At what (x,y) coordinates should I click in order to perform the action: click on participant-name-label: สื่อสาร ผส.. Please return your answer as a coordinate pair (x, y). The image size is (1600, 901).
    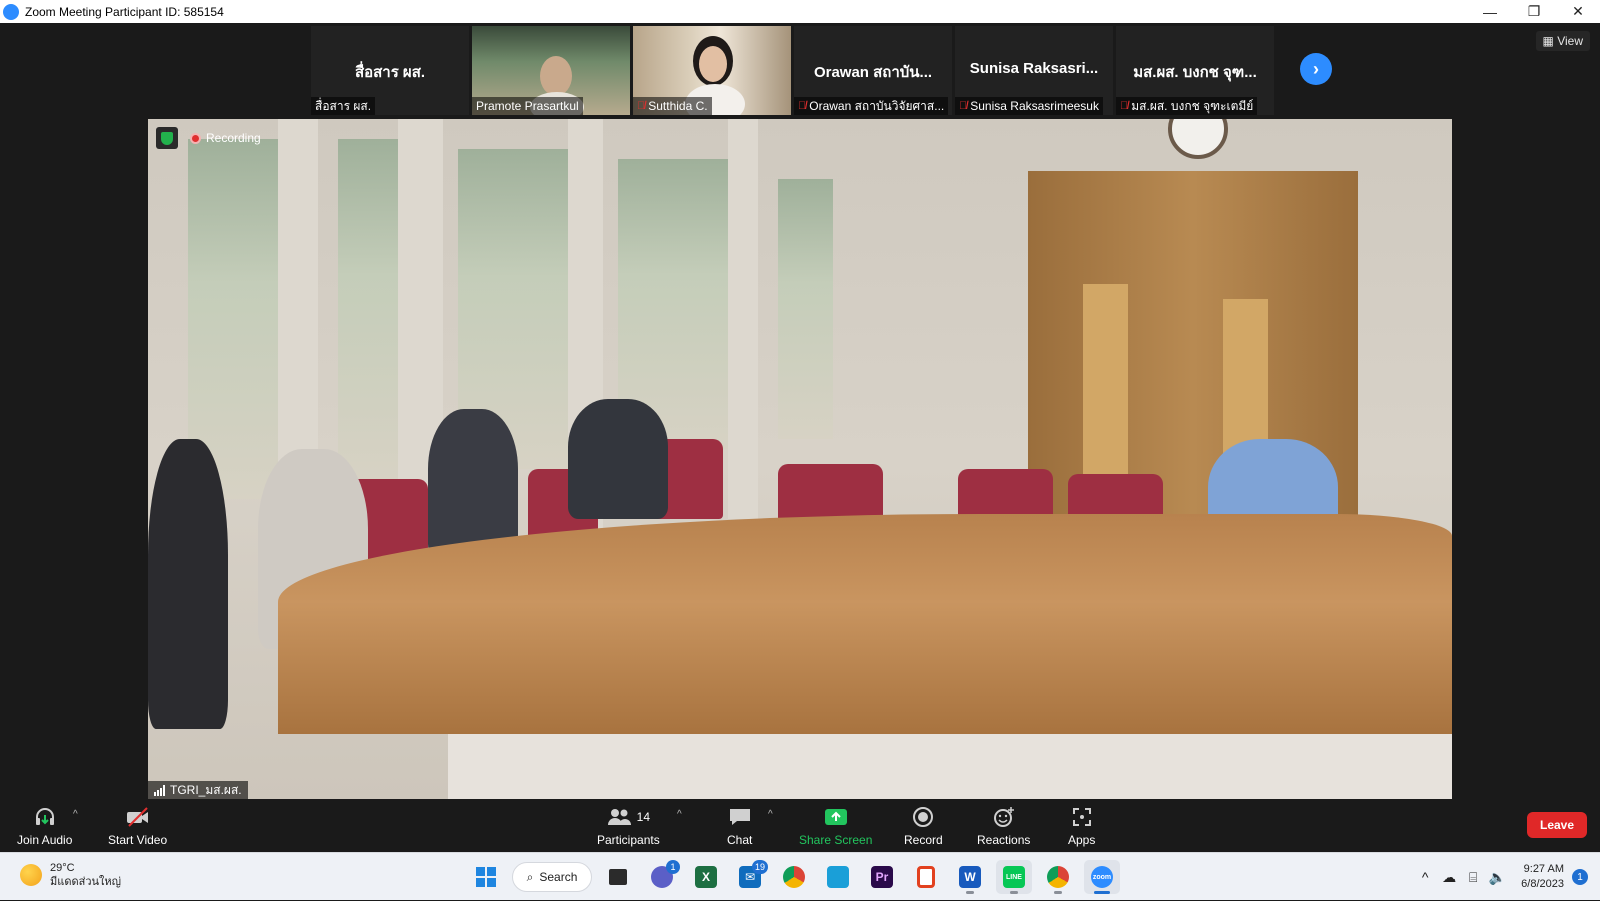
    Looking at the image, I should click on (343, 106).